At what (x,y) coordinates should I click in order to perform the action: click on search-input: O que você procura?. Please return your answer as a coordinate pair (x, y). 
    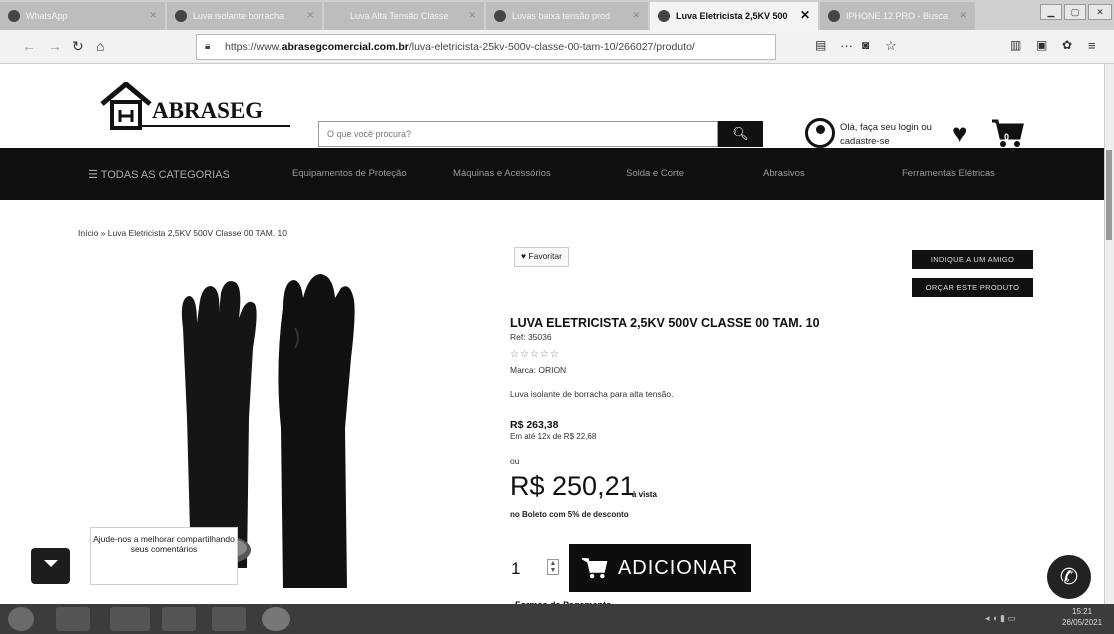
    Looking at the image, I should click on (518, 134).